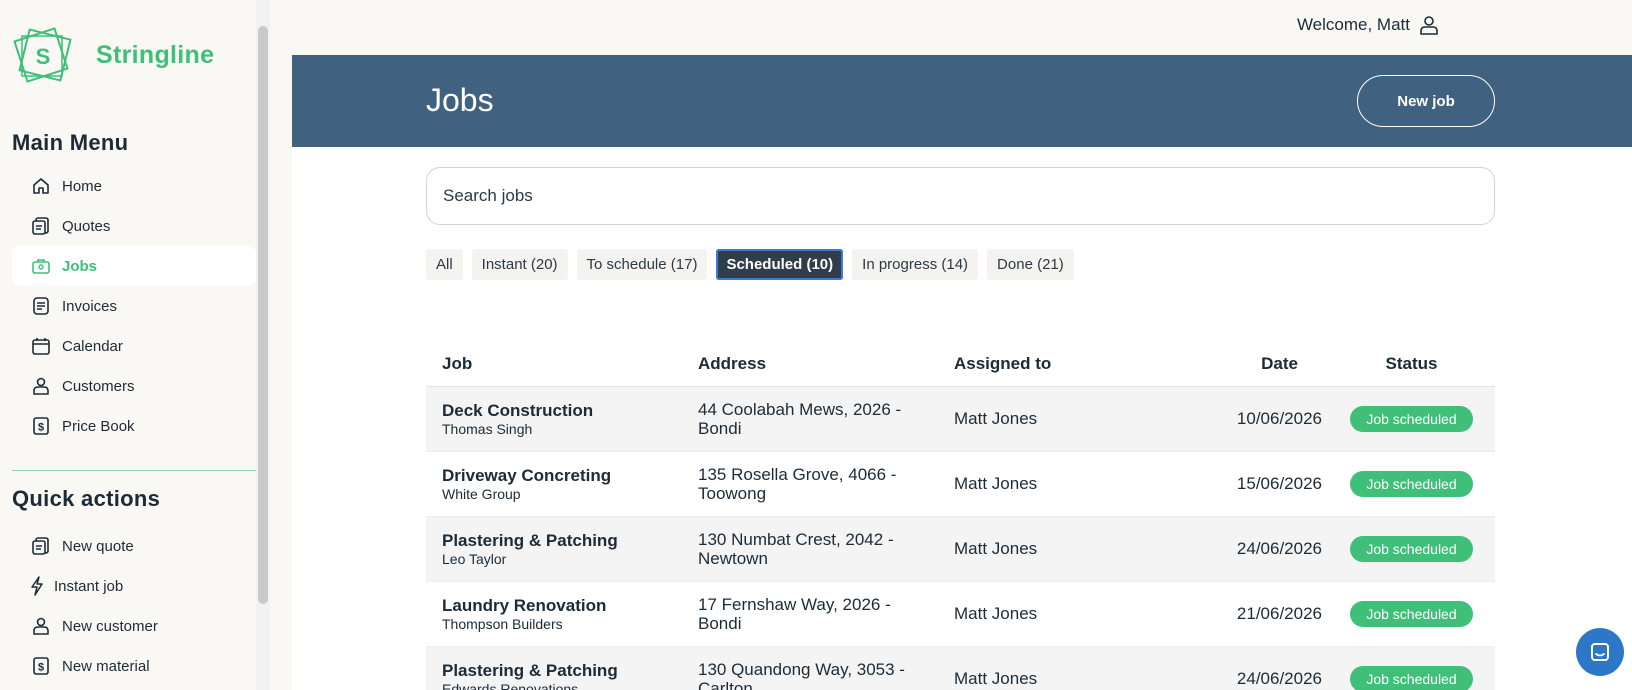  What do you see at coordinates (110, 626) in the screenshot?
I see `quick-action-label: New customer` at bounding box center [110, 626].